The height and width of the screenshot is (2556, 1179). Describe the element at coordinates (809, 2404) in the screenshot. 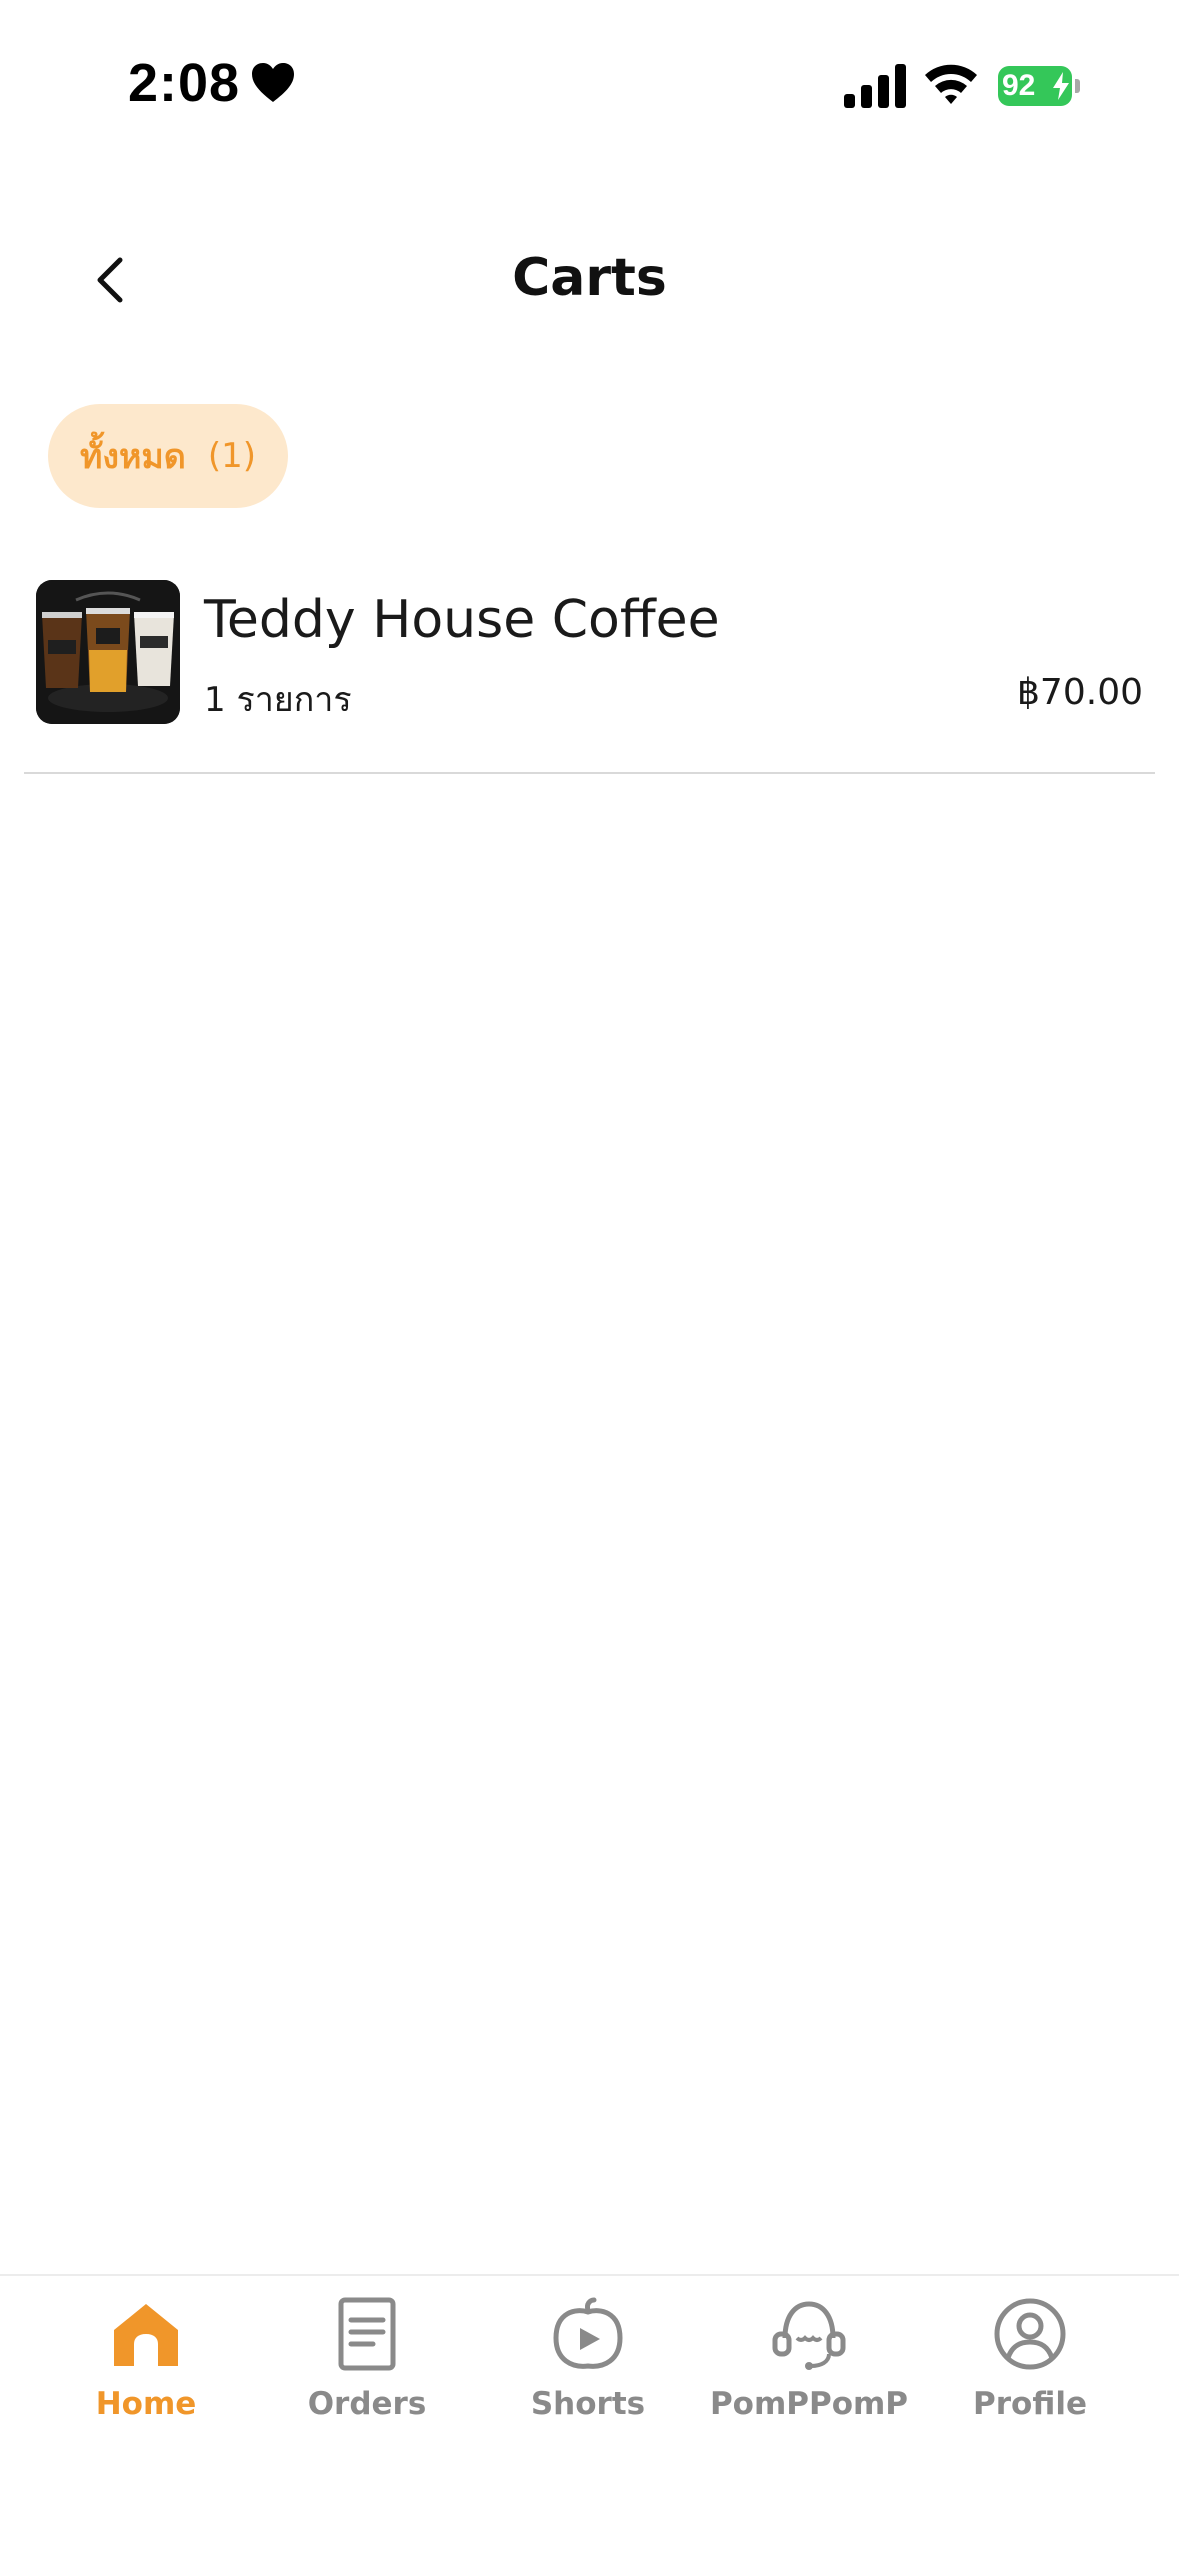

I see `nav-pomppomp-label: PomPPomP` at that location.